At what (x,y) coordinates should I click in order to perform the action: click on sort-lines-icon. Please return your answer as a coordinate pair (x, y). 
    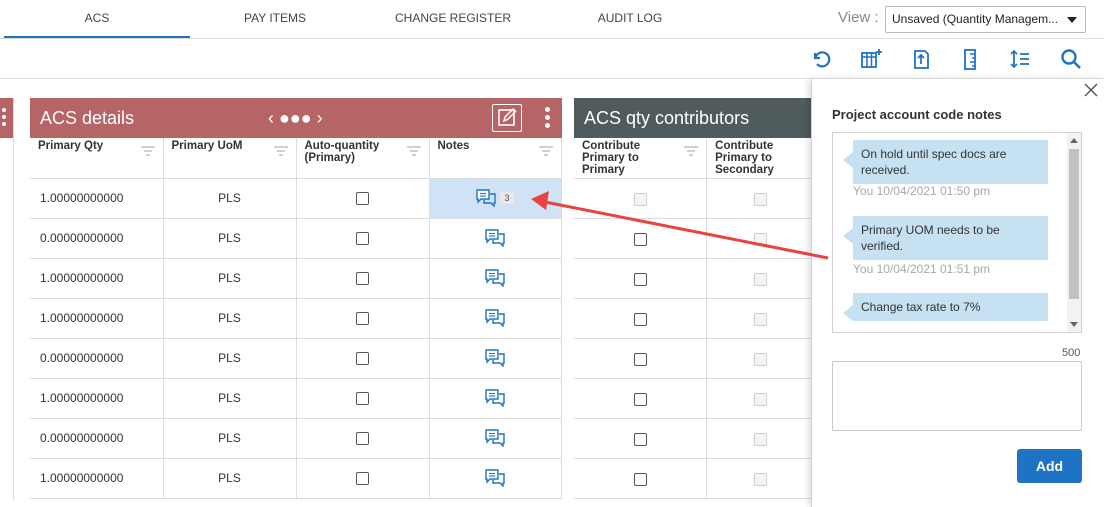
    Looking at the image, I should click on (1020, 59).